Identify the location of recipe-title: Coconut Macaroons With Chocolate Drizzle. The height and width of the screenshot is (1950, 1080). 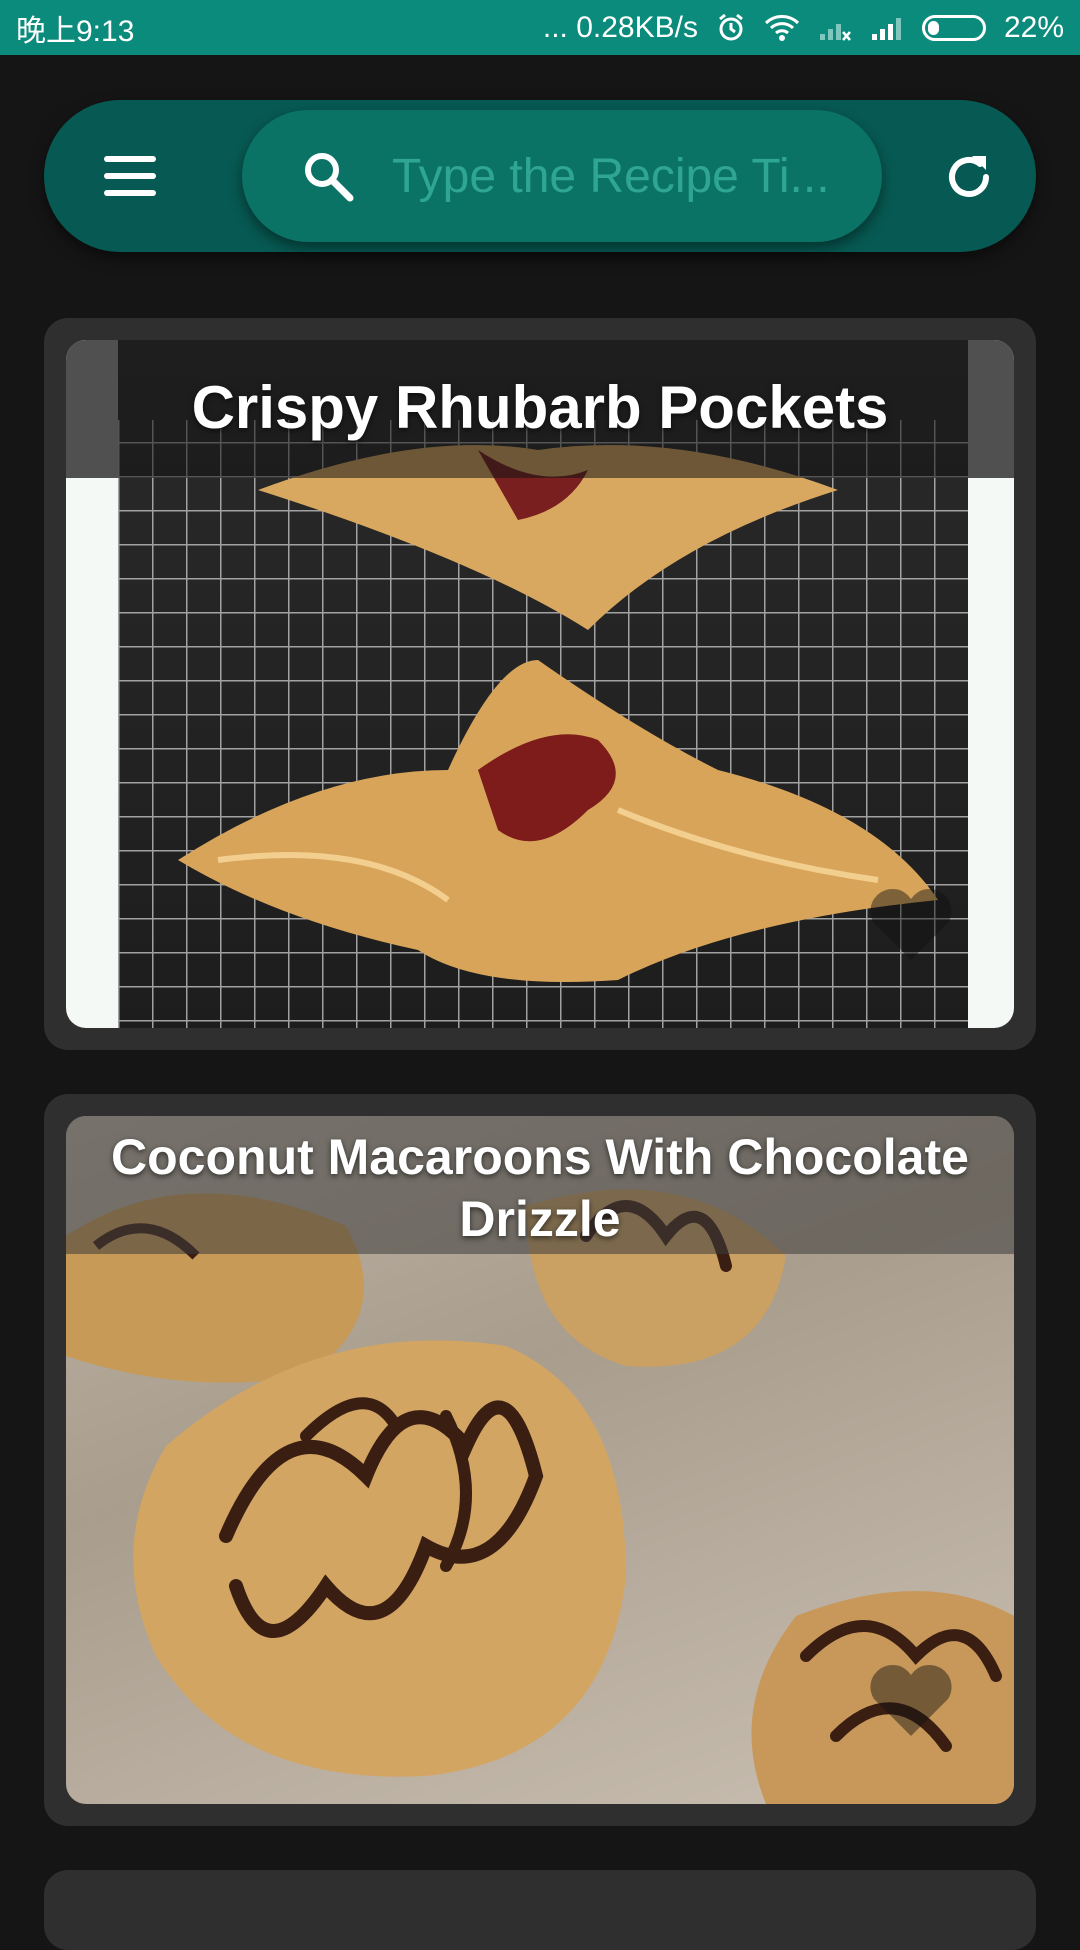
(540, 1188).